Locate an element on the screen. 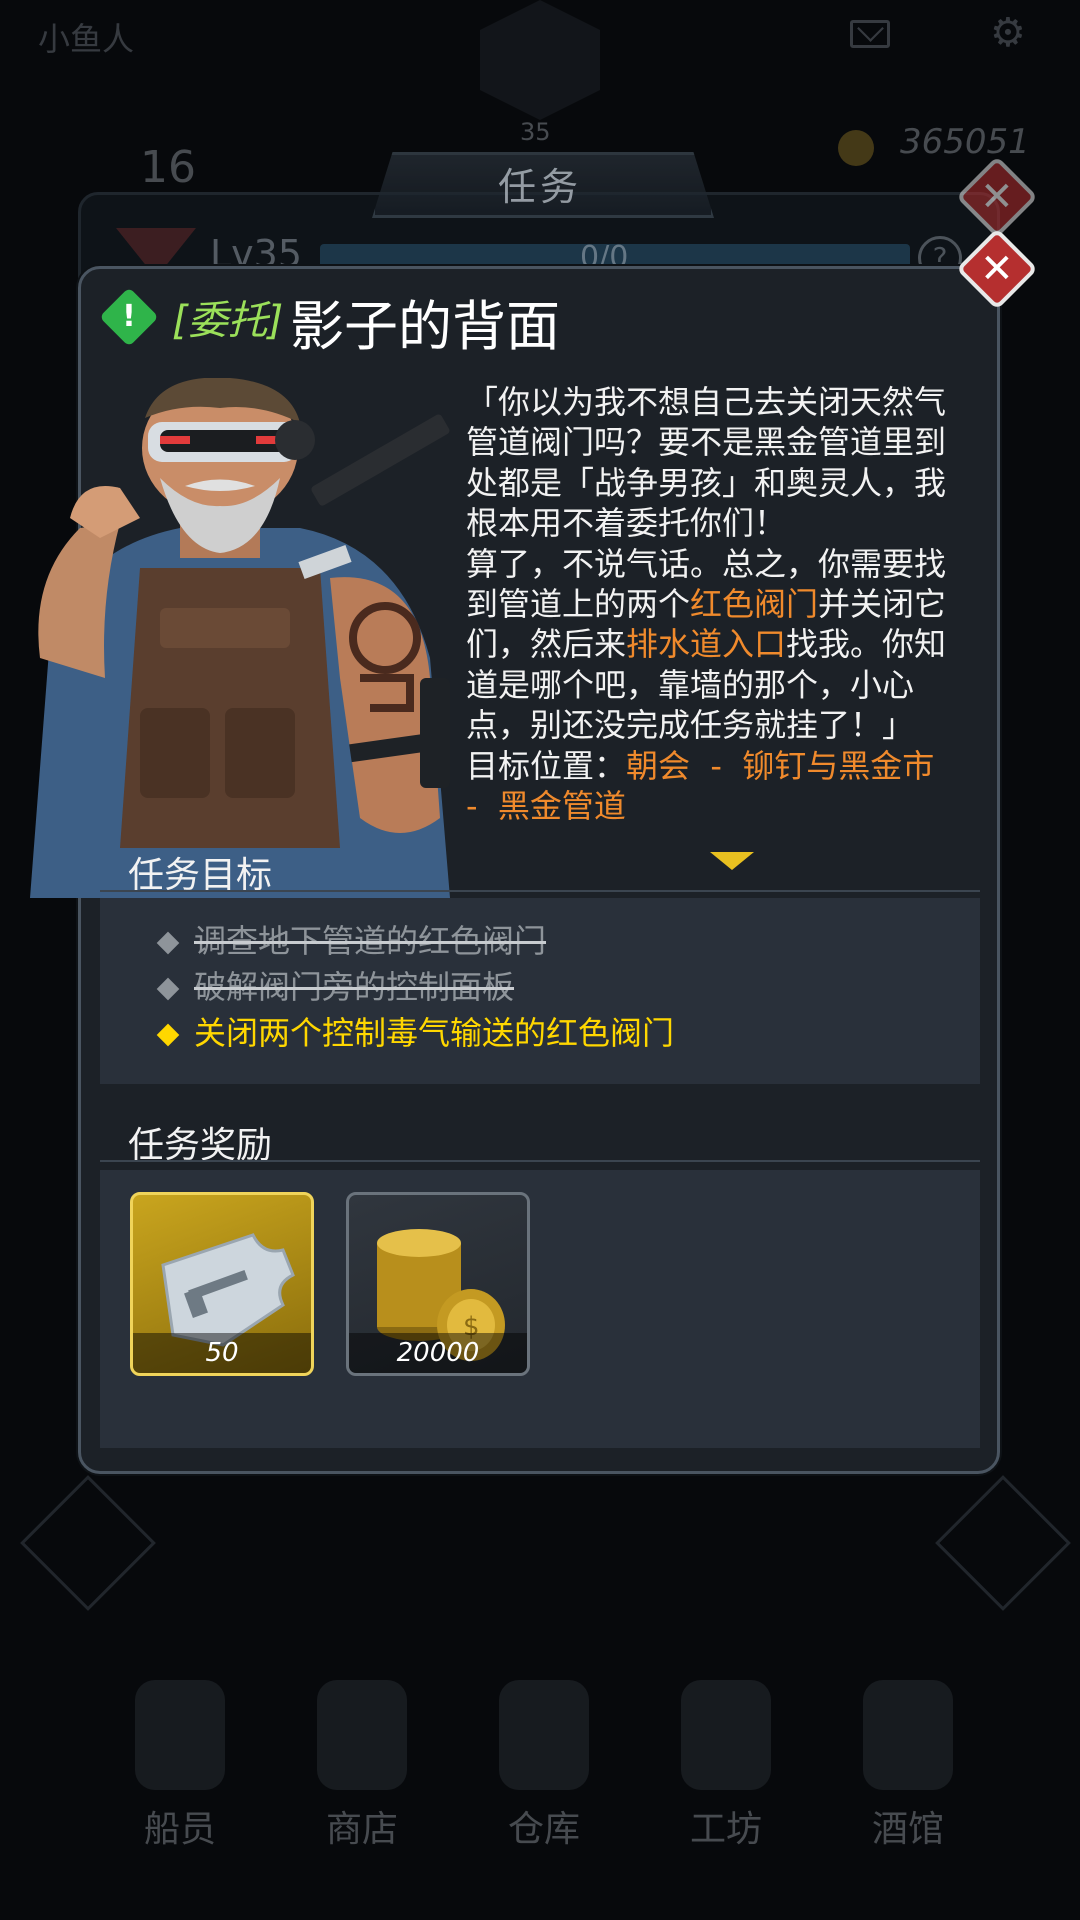 The width and height of the screenshot is (1080, 1920). story-line: 算了，不说气话。总之，你需要找 is located at coordinates (706, 563).